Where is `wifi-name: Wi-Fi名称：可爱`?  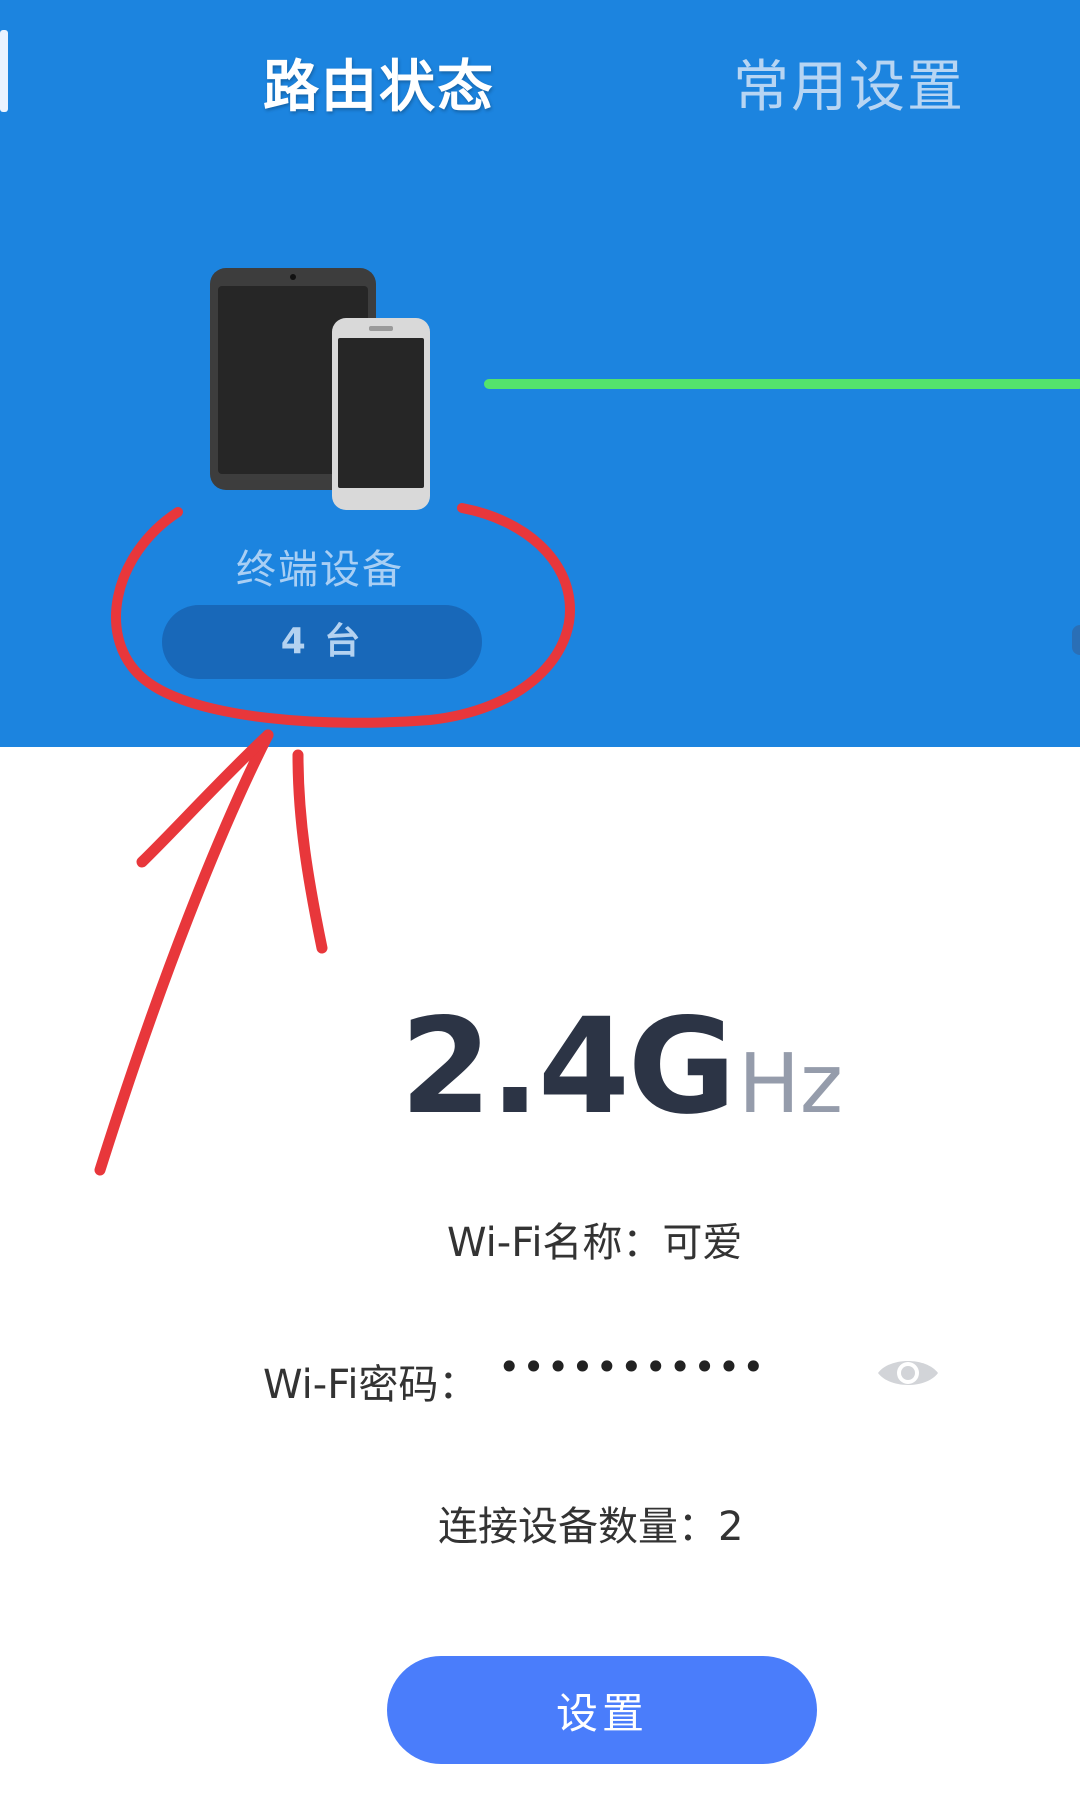 wifi-name: Wi-Fi名称：可爱 is located at coordinates (595, 1243).